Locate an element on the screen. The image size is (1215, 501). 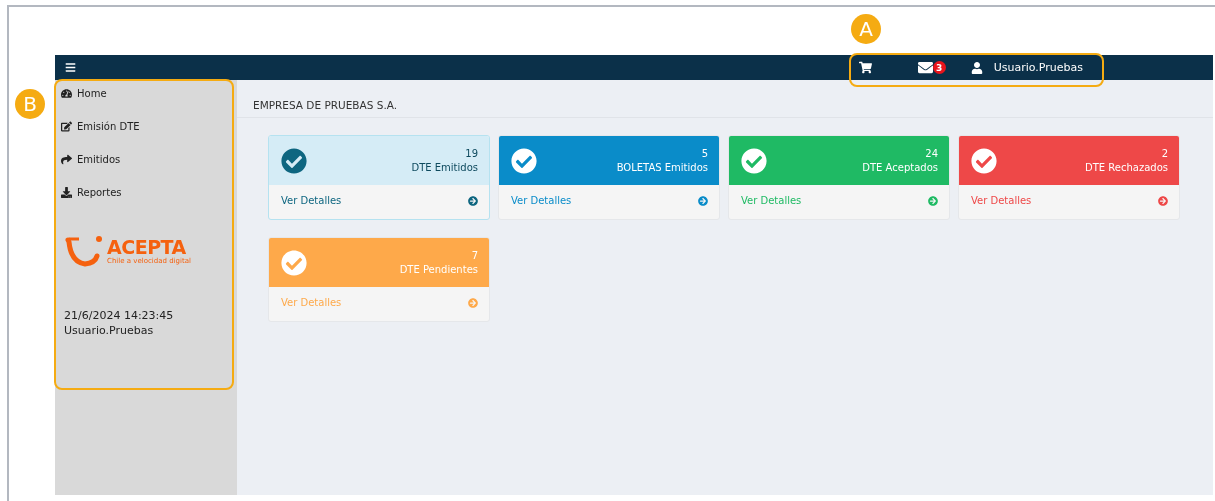
nav-item: Reportes is located at coordinates (149, 203).